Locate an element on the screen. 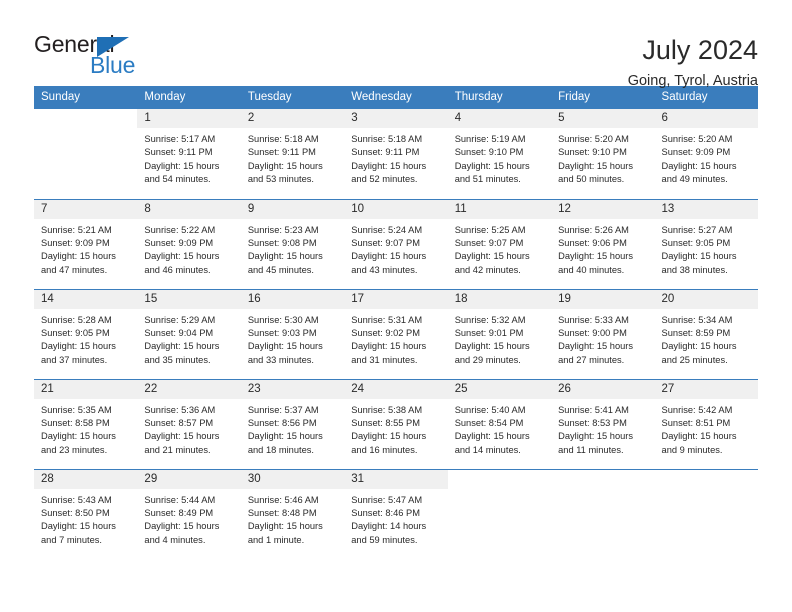 The width and height of the screenshot is (792, 612). day-info-line: Sunrise: 5:42 AM is located at coordinates (697, 409).